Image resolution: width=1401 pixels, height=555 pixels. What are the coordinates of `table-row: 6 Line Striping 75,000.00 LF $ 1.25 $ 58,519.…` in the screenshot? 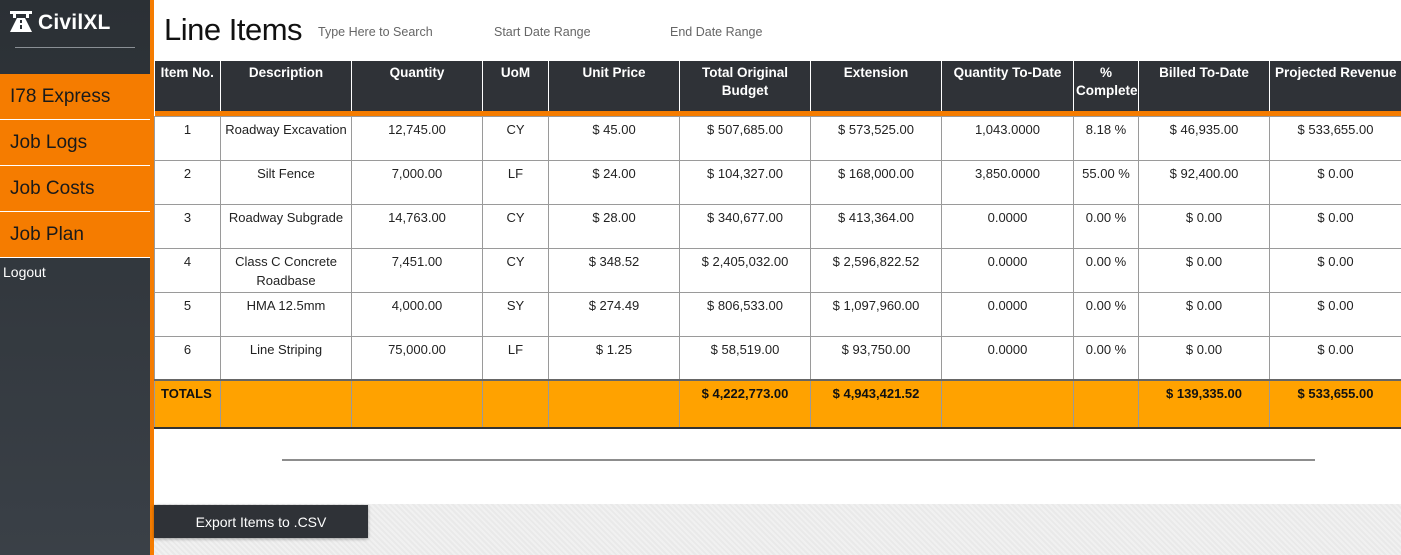 It's located at (777, 358).